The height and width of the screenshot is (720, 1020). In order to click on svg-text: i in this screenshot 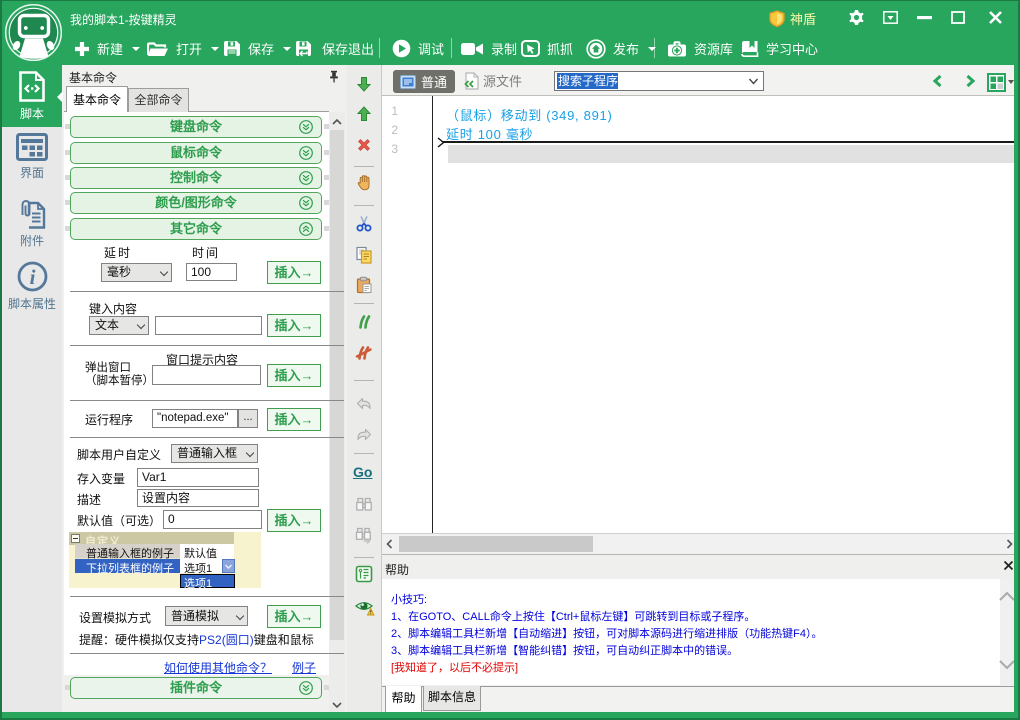, I will do `click(32, 277)`.